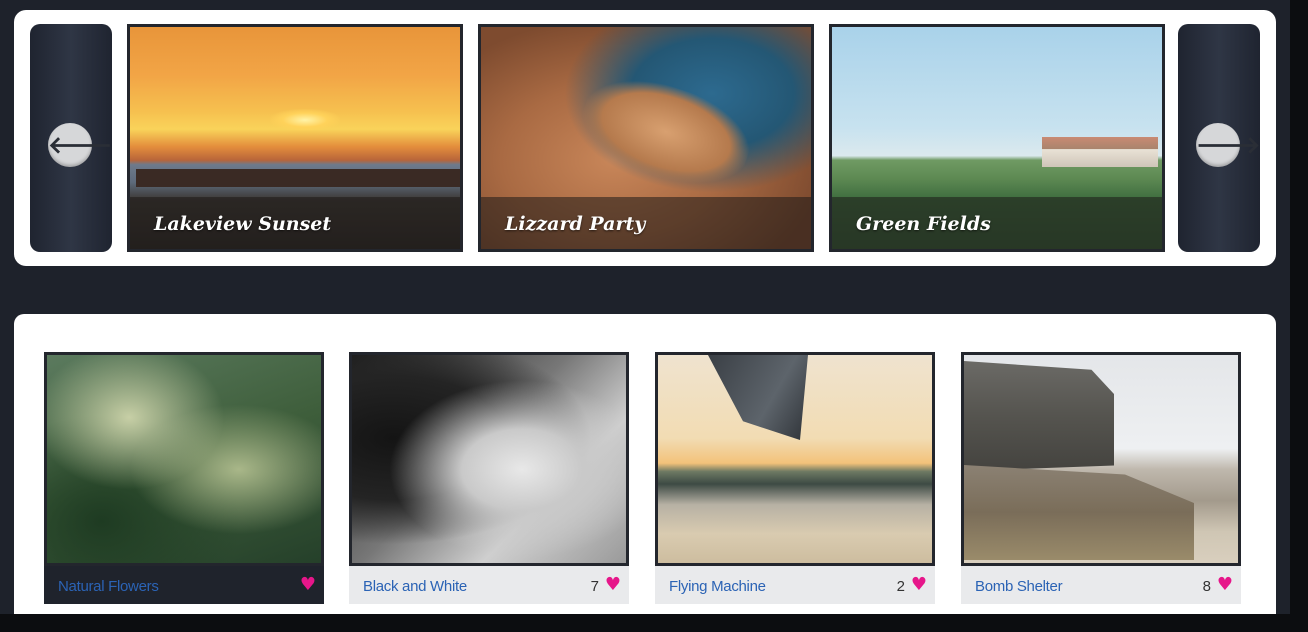 Image resolution: width=1308 pixels, height=632 pixels. I want to click on card-title-link: Black and White, so click(415, 586).